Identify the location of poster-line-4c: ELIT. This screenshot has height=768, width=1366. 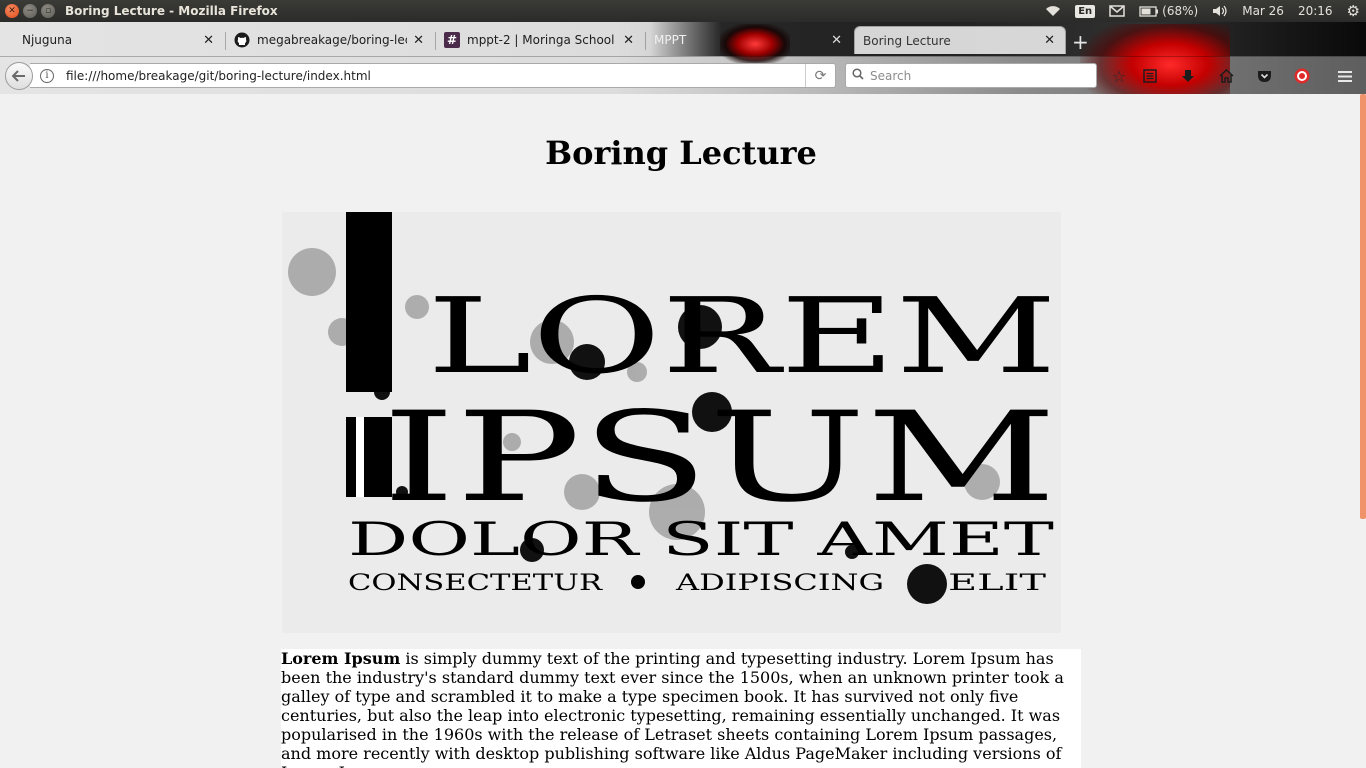
(997, 583).